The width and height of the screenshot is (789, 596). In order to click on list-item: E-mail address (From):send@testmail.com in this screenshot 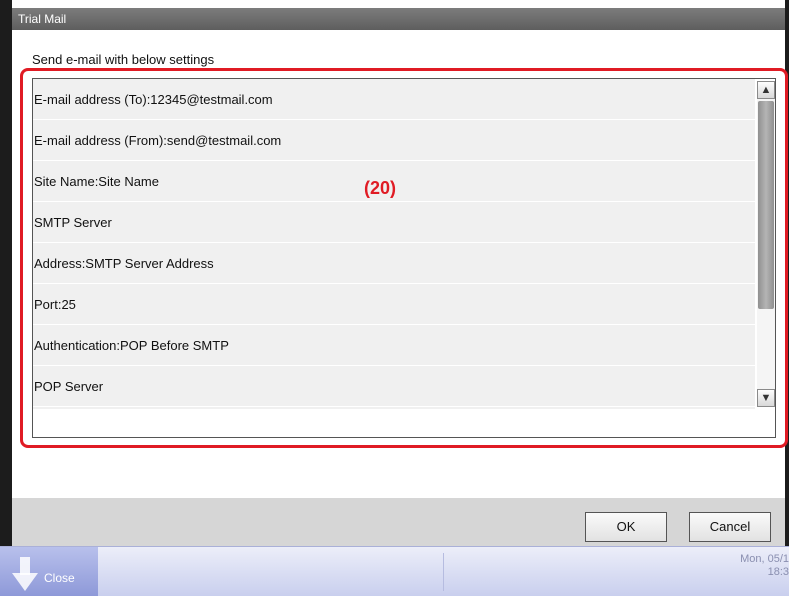, I will do `click(394, 140)`.